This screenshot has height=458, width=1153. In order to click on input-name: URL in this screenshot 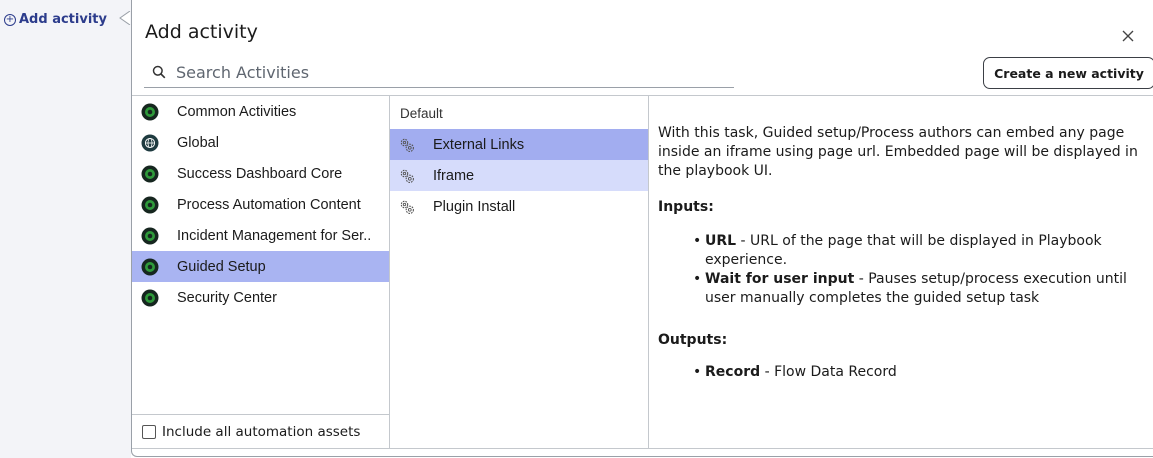, I will do `click(721, 241)`.